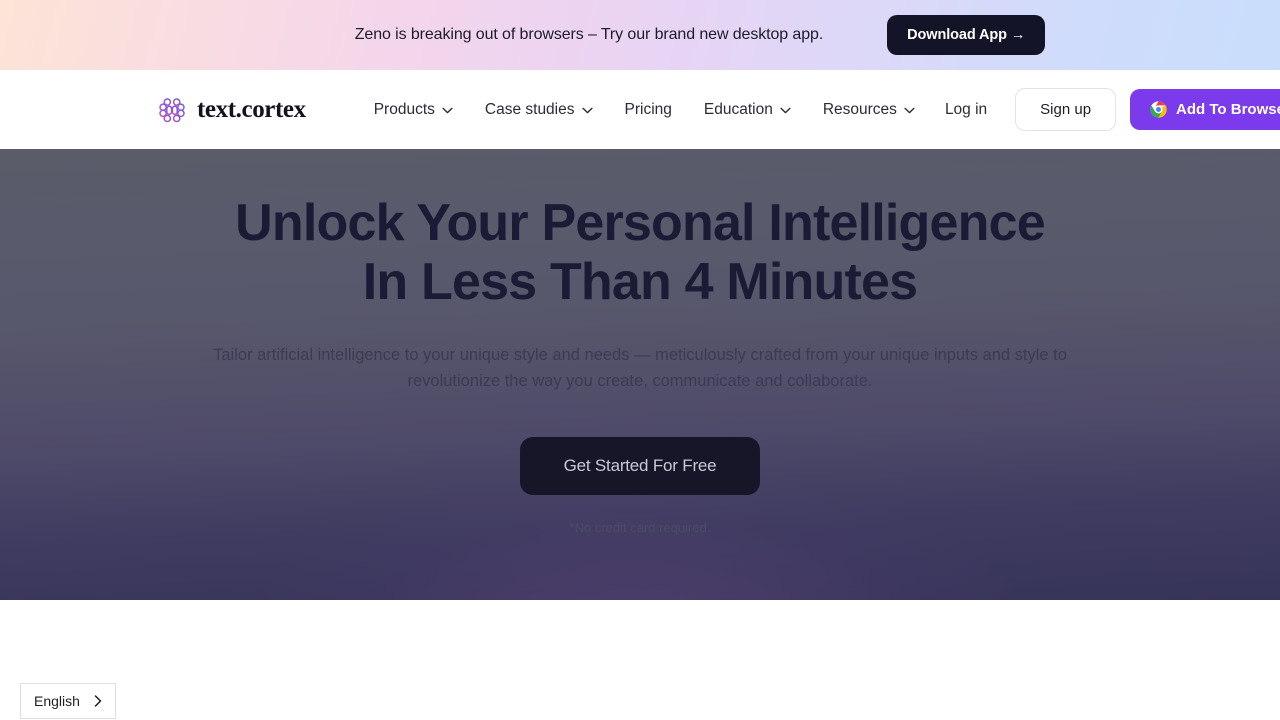  I want to click on nav-item-pricing: Pricing, so click(648, 110).